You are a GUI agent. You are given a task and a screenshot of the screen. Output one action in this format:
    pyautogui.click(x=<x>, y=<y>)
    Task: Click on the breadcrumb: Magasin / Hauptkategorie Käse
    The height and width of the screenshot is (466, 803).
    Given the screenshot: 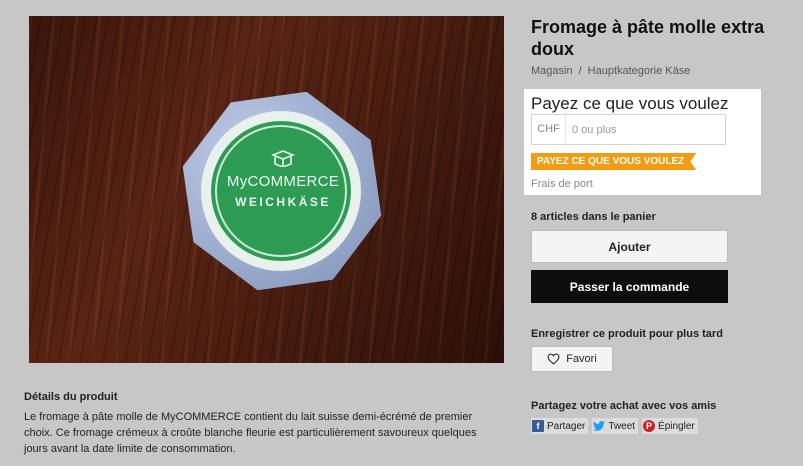 What is the action you would take?
    pyautogui.click(x=610, y=71)
    